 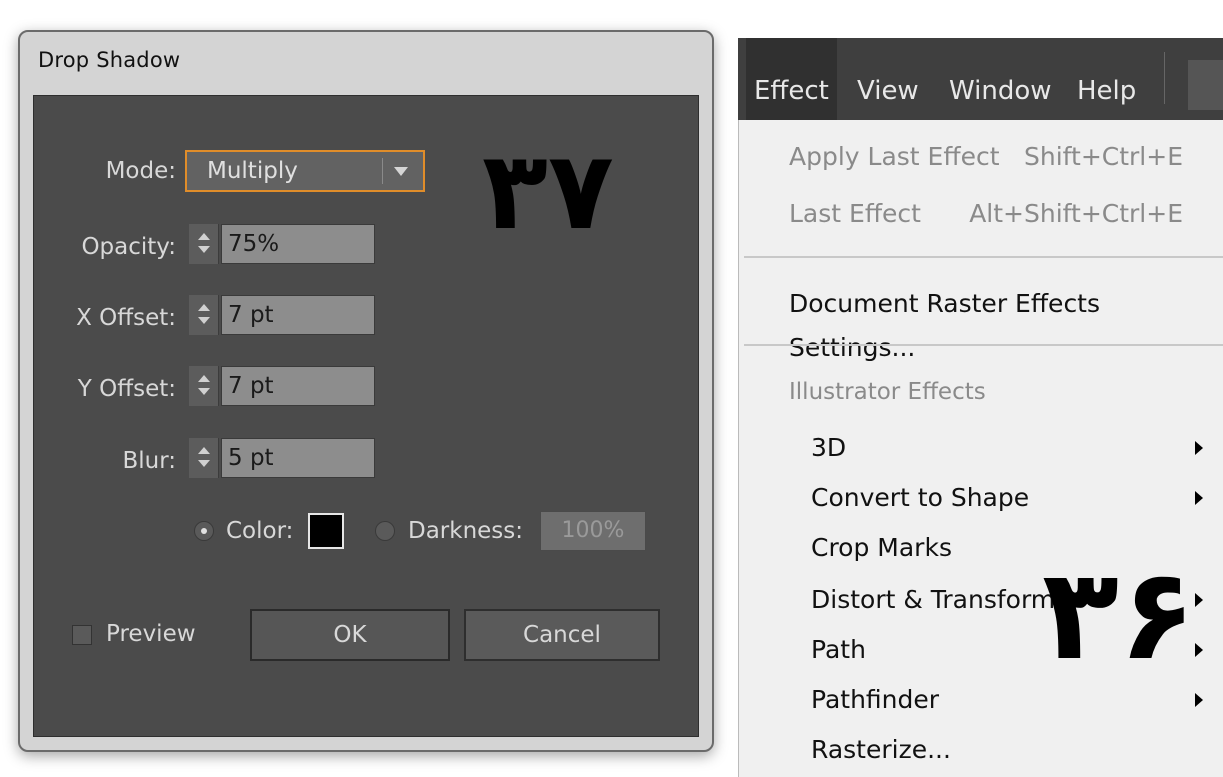 What do you see at coordinates (204, 244) in the screenshot?
I see `opacity-stepper` at bounding box center [204, 244].